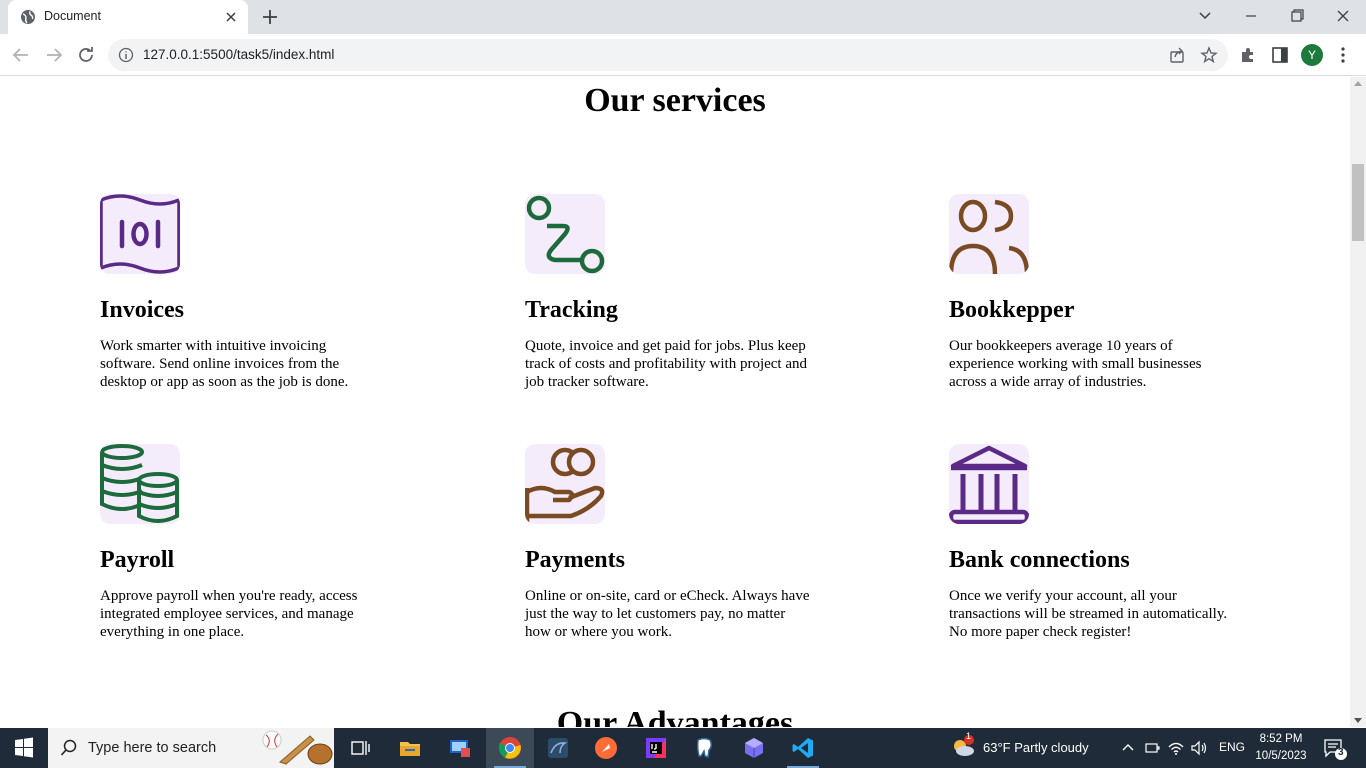  What do you see at coordinates (137, 560) in the screenshot?
I see `service-title: Payroll` at bounding box center [137, 560].